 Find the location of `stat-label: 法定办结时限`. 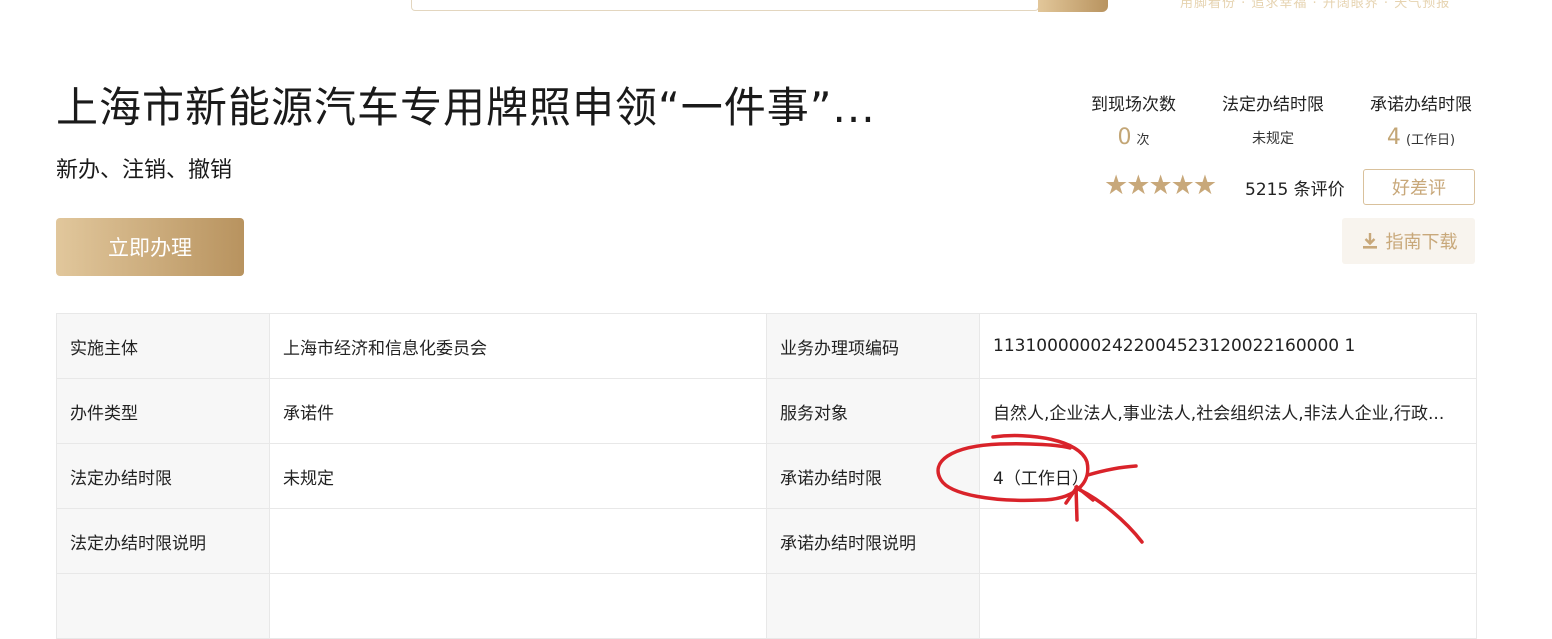

stat-label: 法定办结时限 is located at coordinates (1273, 105).